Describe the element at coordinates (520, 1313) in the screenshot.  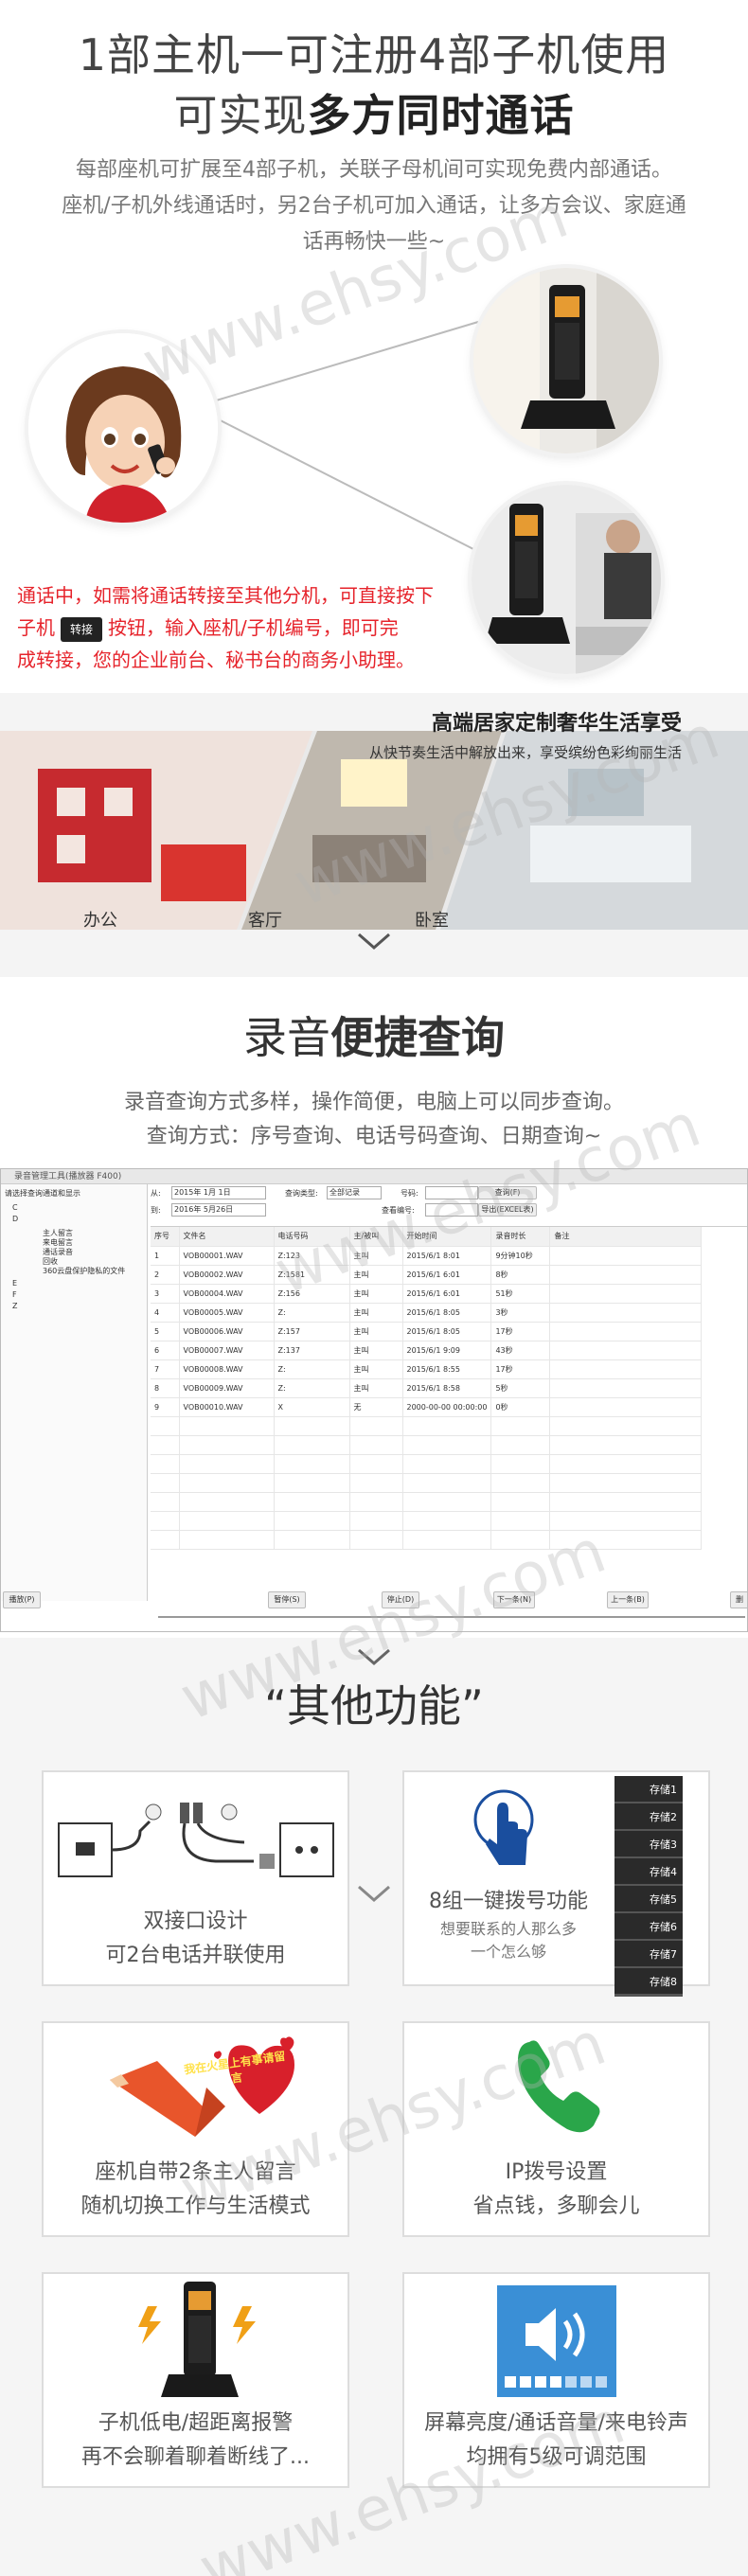
I see `table-cell: 3秒` at that location.